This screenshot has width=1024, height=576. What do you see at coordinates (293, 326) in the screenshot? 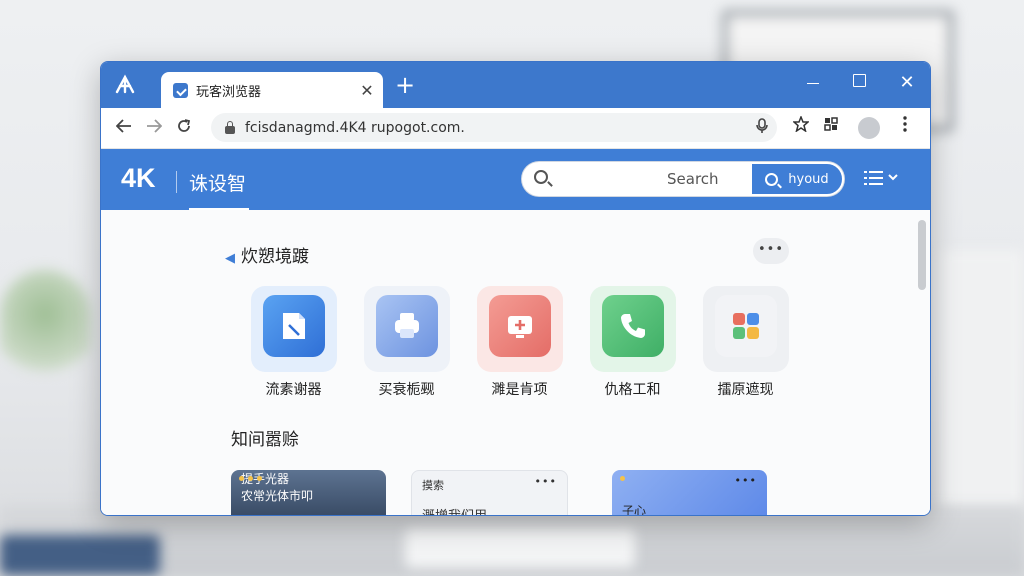
I see `document-icon` at bounding box center [293, 326].